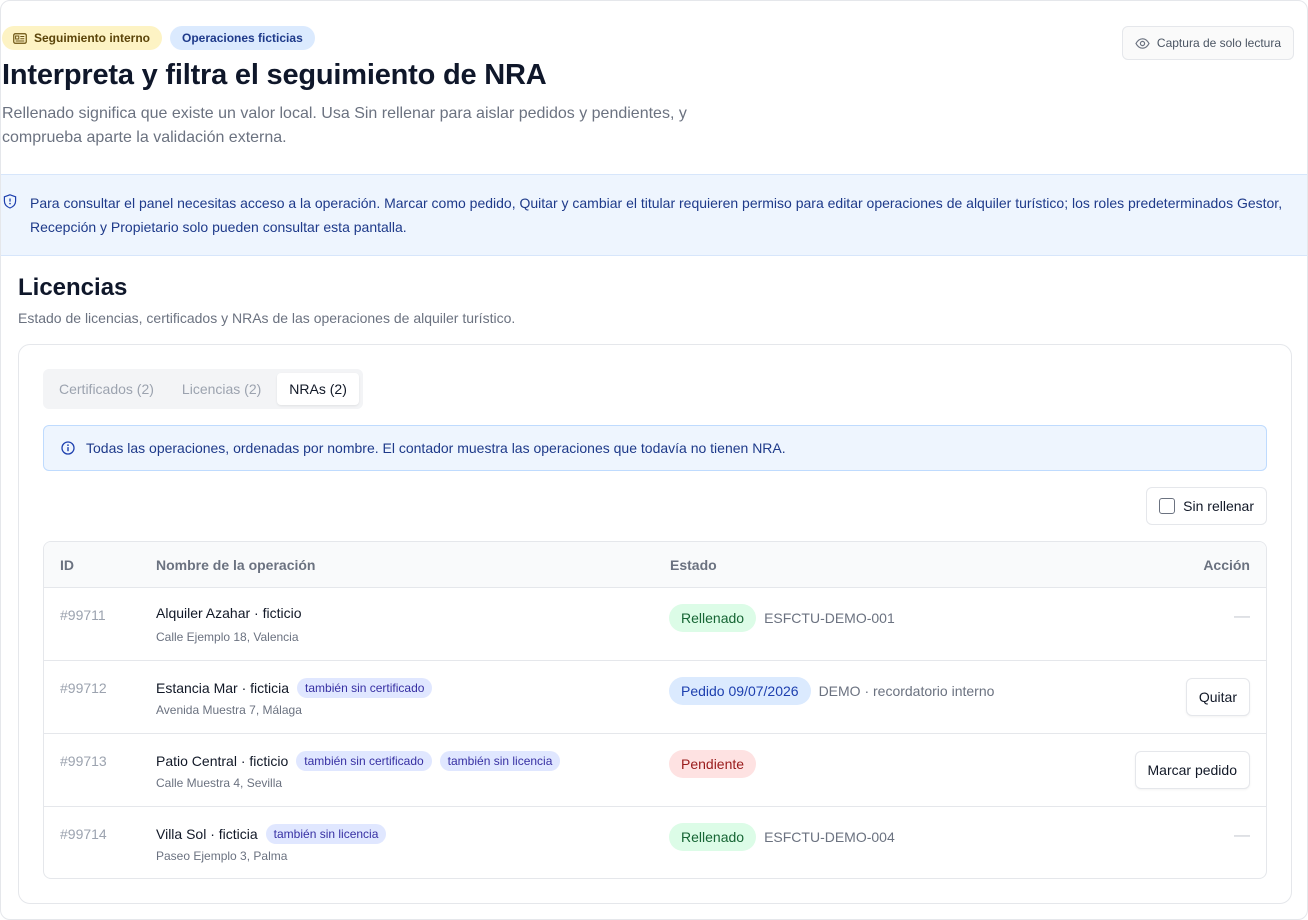 The width and height of the screenshot is (1308, 920). I want to click on operation-name: Patio Central · ficticio, so click(222, 761).